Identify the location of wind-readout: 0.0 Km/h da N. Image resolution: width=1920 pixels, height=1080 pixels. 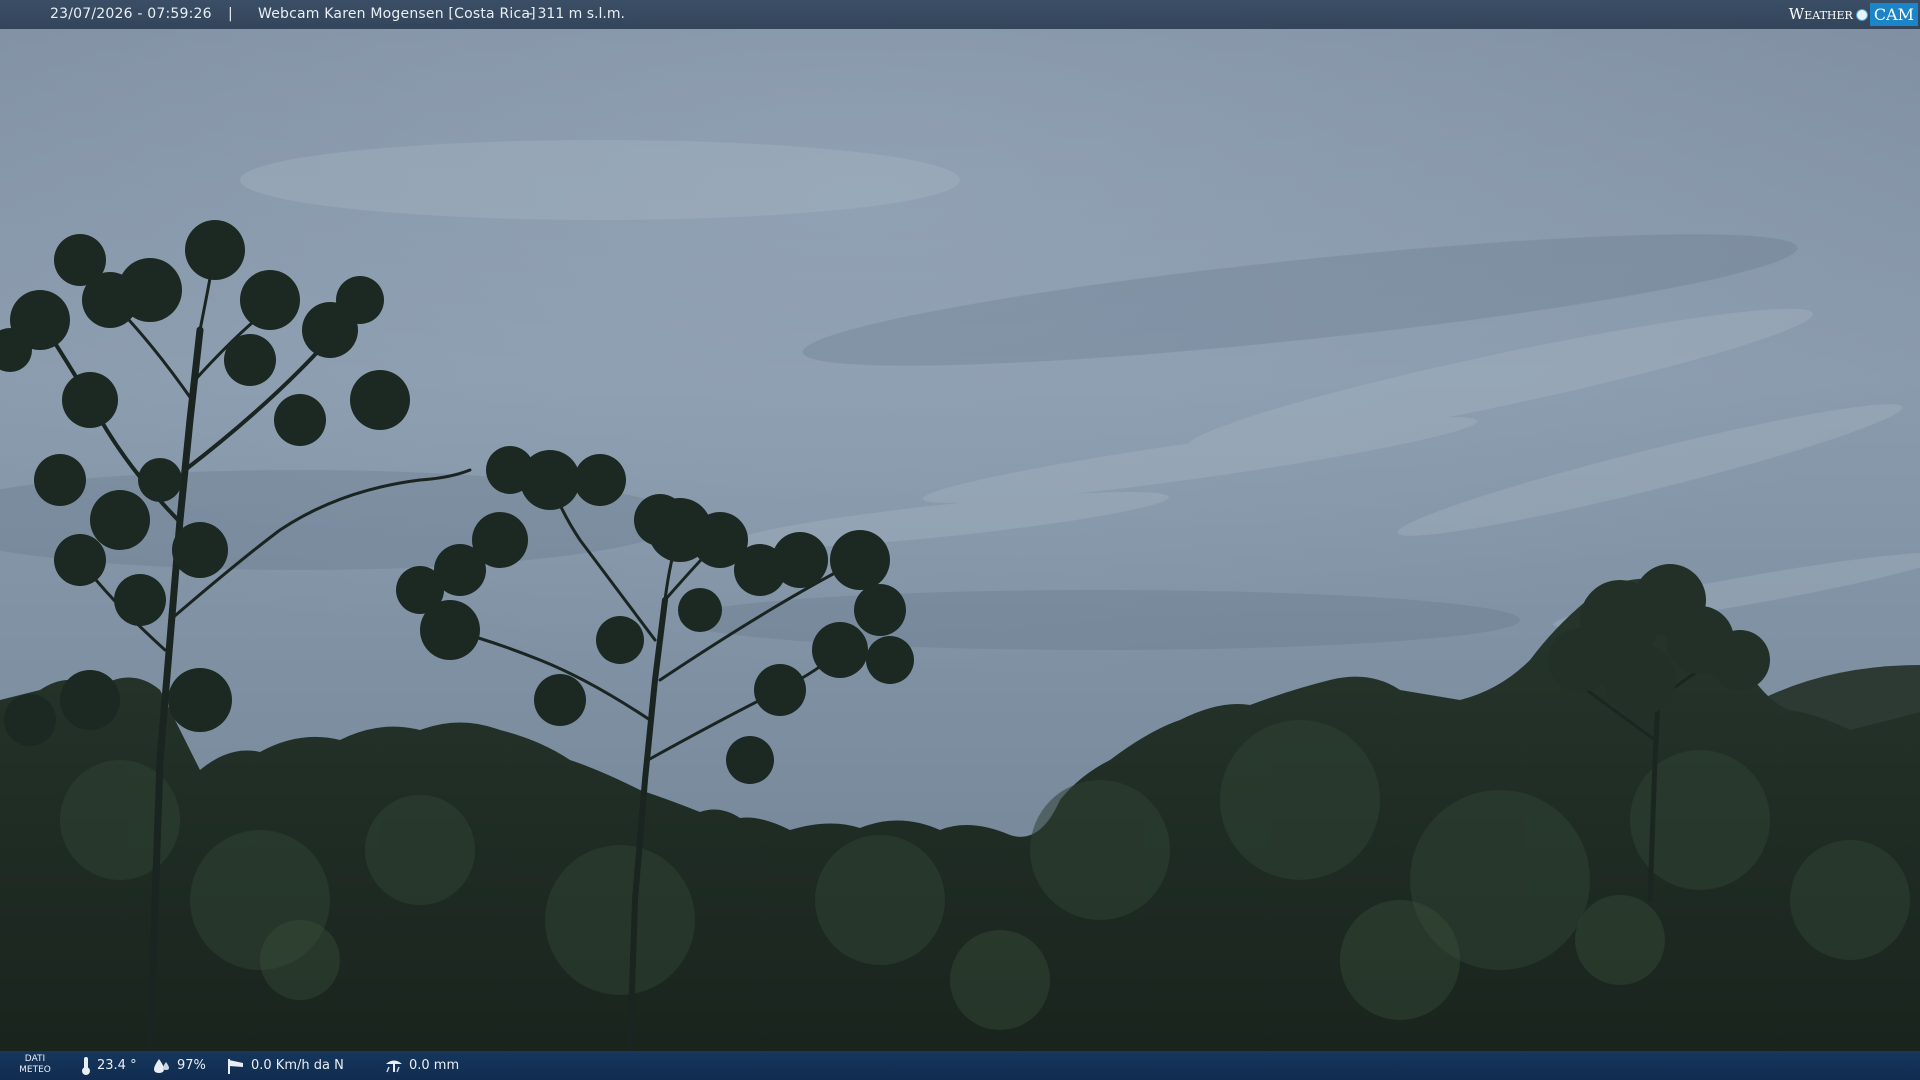
(285, 1065).